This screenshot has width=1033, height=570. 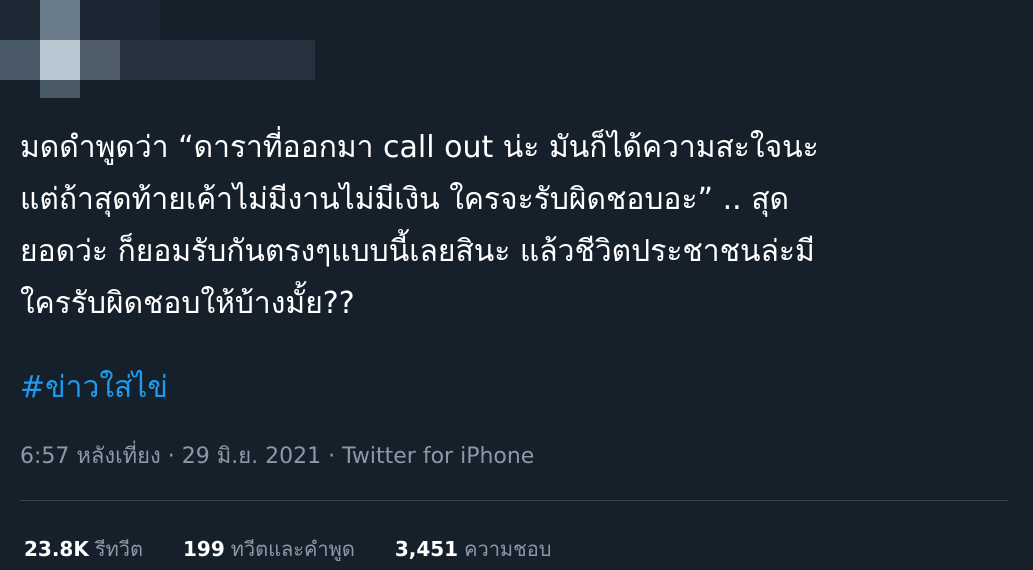 I want to click on quote-tweets-stat: 199 ทวีตและคำพูด, so click(x=269, y=549).